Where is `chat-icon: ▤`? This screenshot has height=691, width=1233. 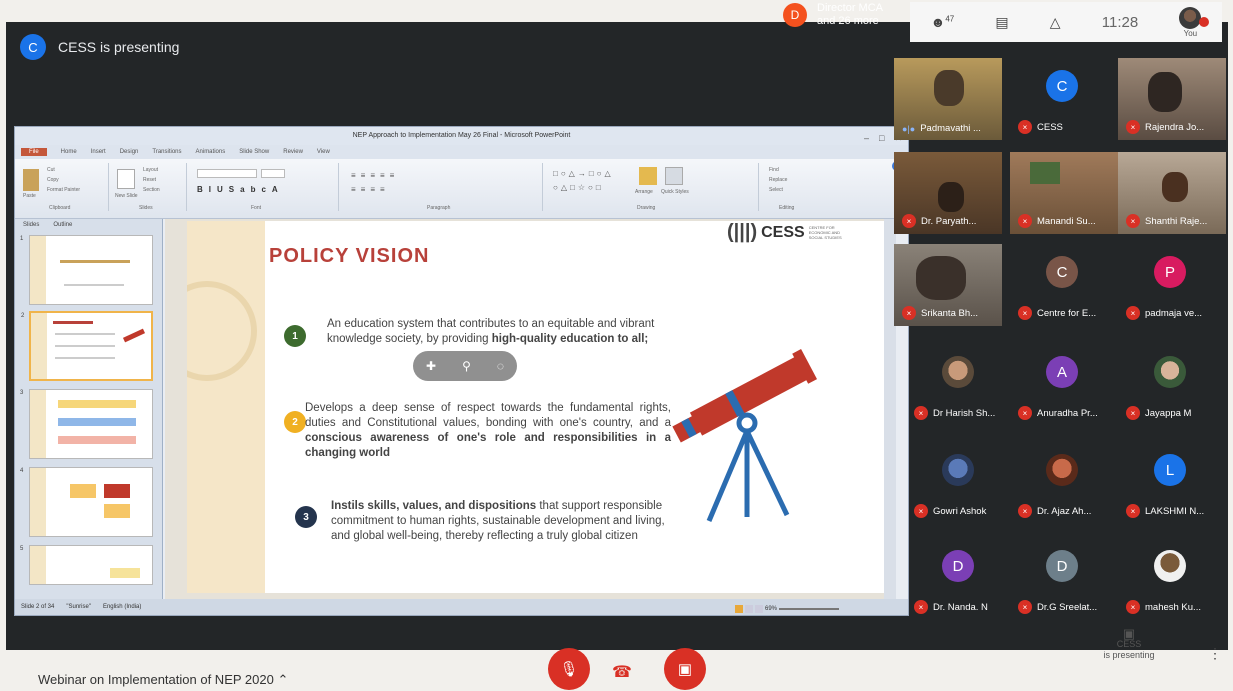
chat-icon: ▤ is located at coordinates (1001, 22).